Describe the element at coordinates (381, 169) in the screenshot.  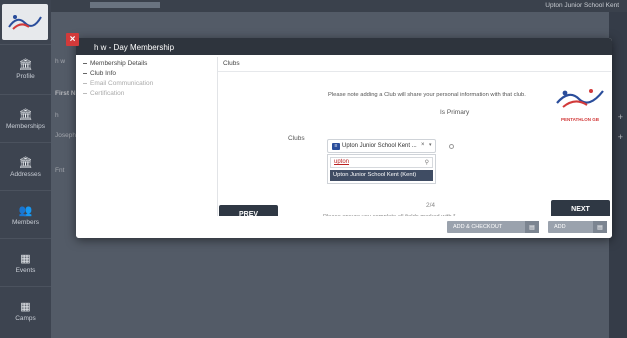
I see `club-dropdown: upton ⚲ Upton Junior School Kent (Kent)` at that location.